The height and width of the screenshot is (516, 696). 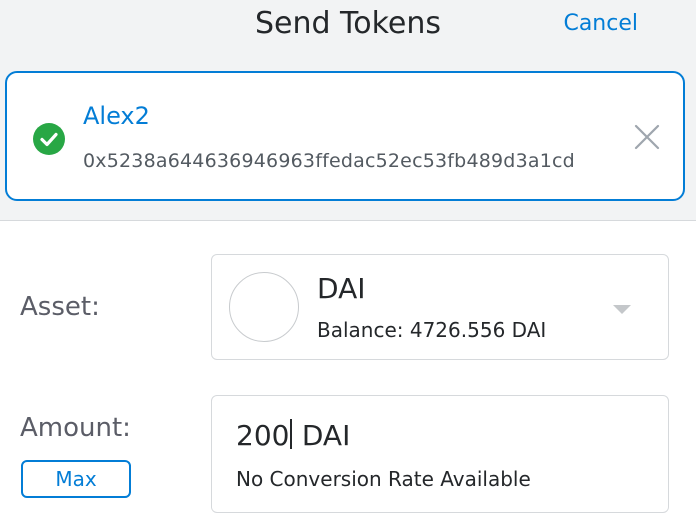 I want to click on token-avatar, so click(x=264, y=307).